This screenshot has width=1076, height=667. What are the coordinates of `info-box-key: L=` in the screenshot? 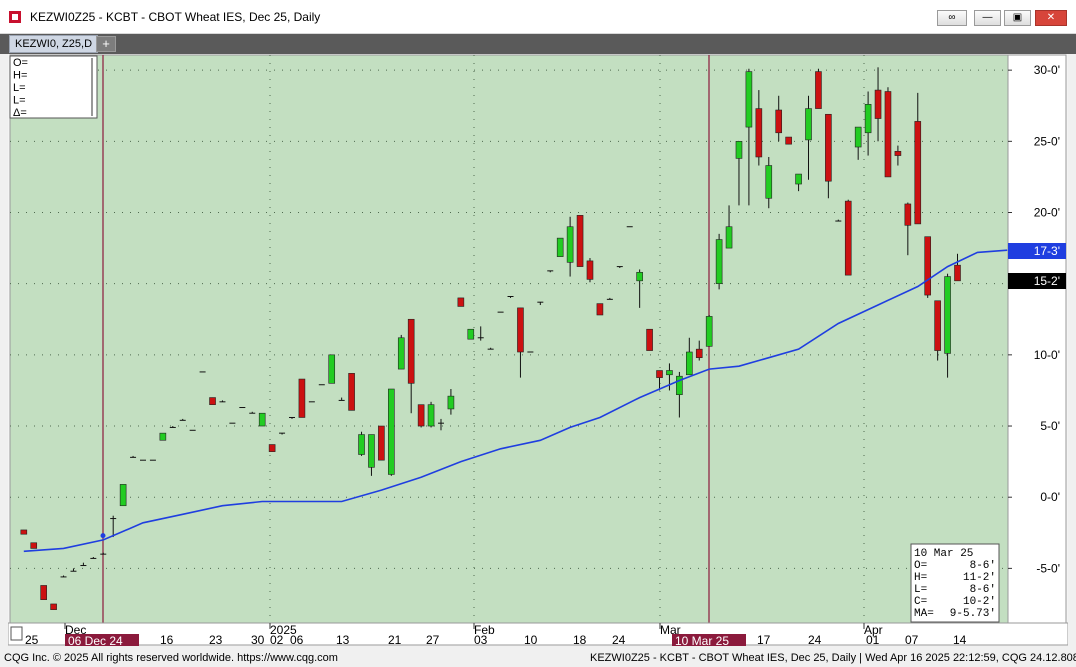 It's located at (920, 590).